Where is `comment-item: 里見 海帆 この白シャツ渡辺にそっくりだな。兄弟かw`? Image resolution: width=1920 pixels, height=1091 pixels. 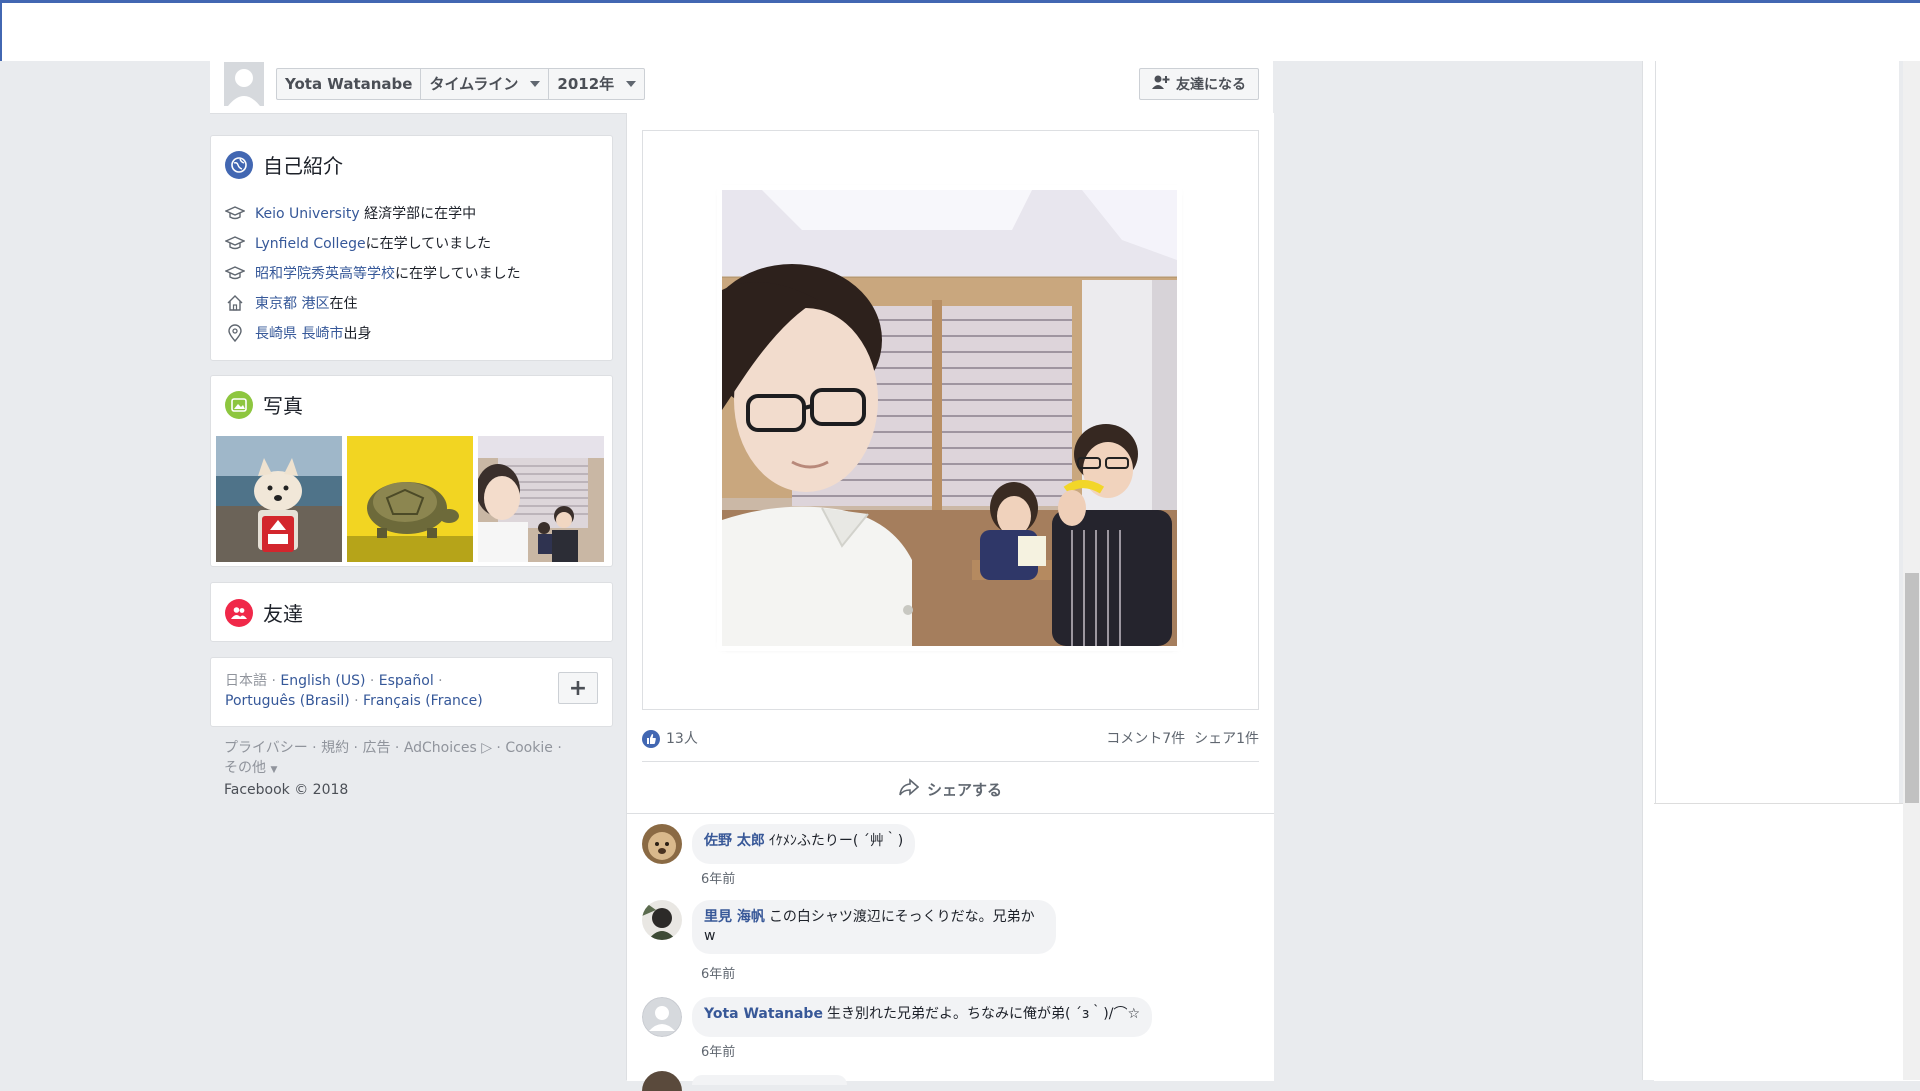
comment-item: 里見 海帆 この白シャツ渡辺にそっくりだな。兄弟かw is located at coordinates (849, 927).